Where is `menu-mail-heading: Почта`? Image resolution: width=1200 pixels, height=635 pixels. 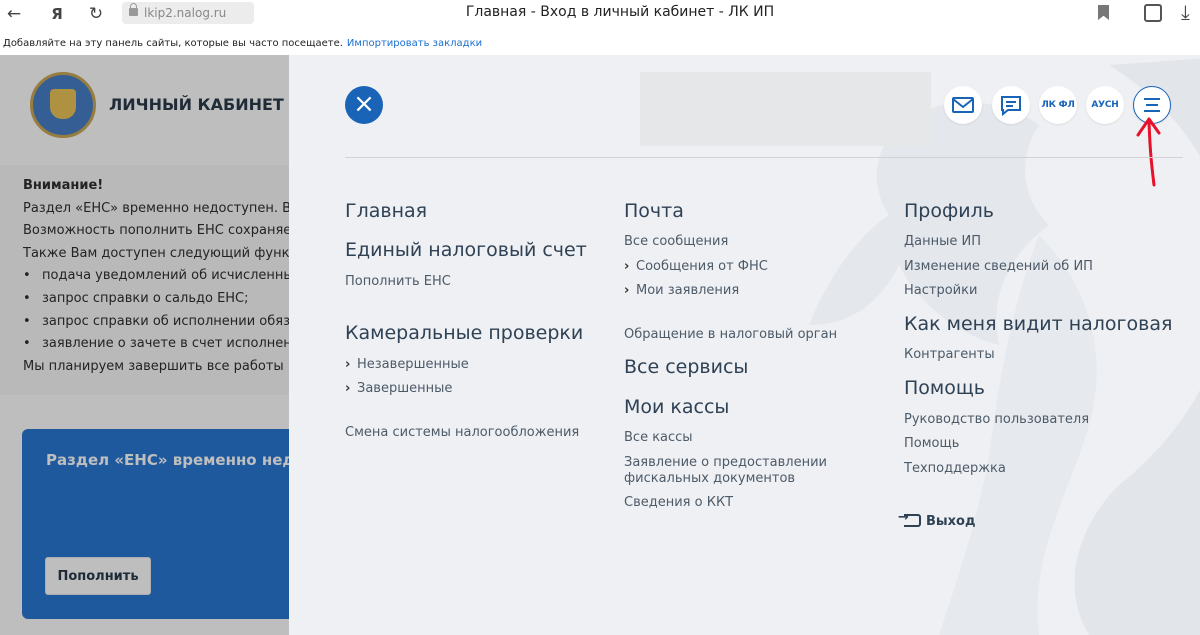 menu-mail-heading: Почта is located at coordinates (654, 211).